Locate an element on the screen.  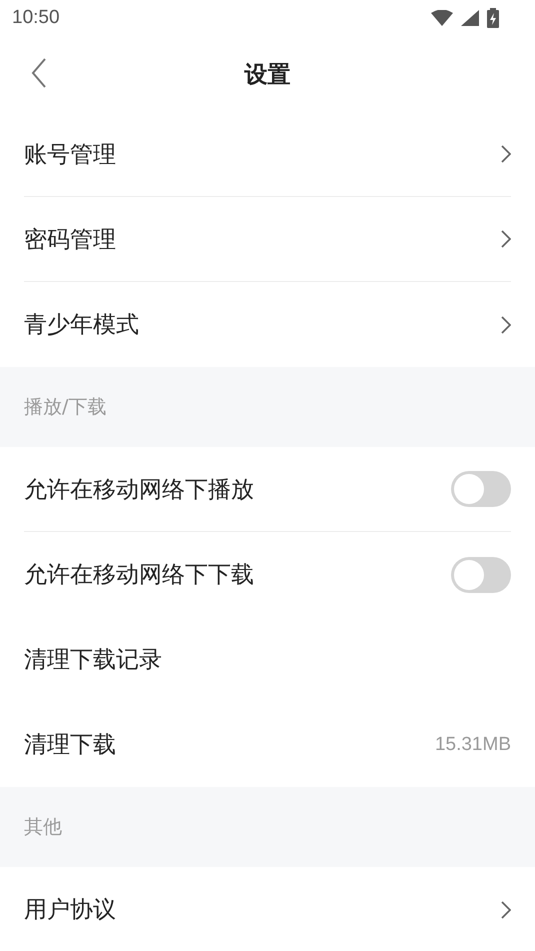
cache-size: 15.31MB is located at coordinates (472, 745).